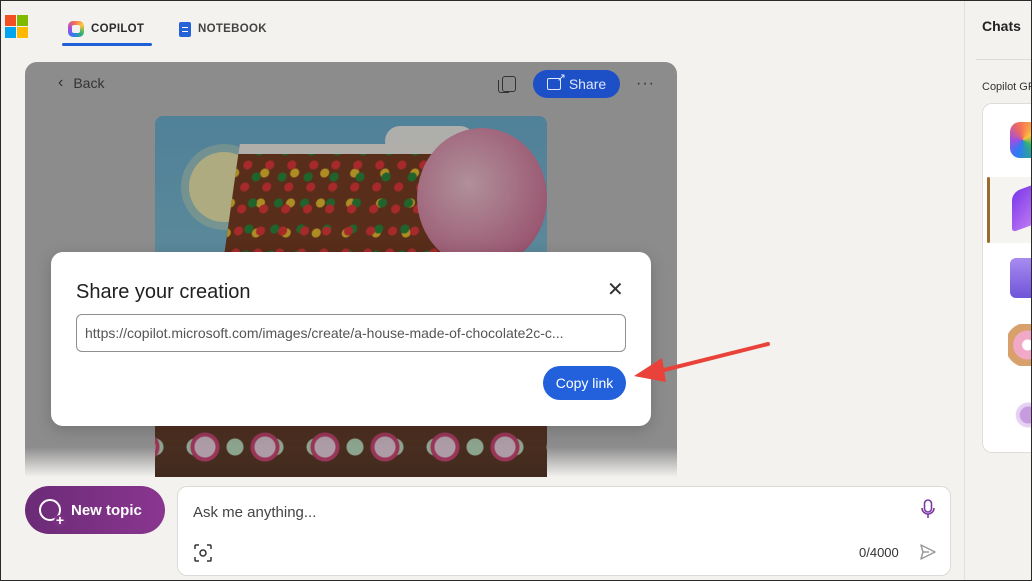  Describe the element at coordinates (89, 83) in the screenshot. I see `back-label: Back` at that location.